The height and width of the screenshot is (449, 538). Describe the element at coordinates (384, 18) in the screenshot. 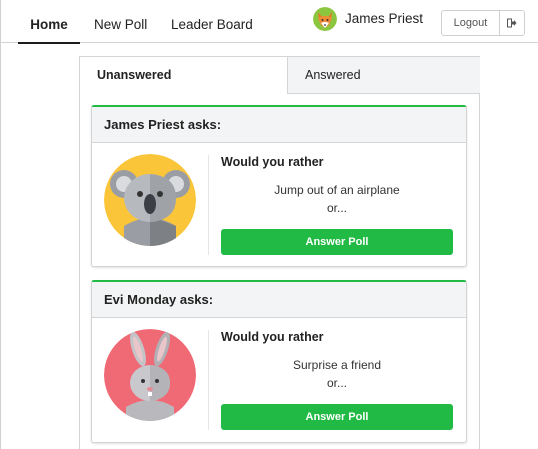

I see `user-name: James Priest` at that location.